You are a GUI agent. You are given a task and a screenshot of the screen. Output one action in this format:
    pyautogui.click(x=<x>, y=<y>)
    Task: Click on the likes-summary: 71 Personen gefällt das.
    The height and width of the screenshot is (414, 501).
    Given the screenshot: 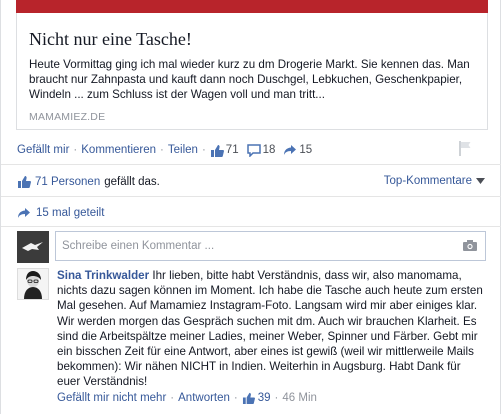 What is the action you would take?
    pyautogui.click(x=88, y=181)
    